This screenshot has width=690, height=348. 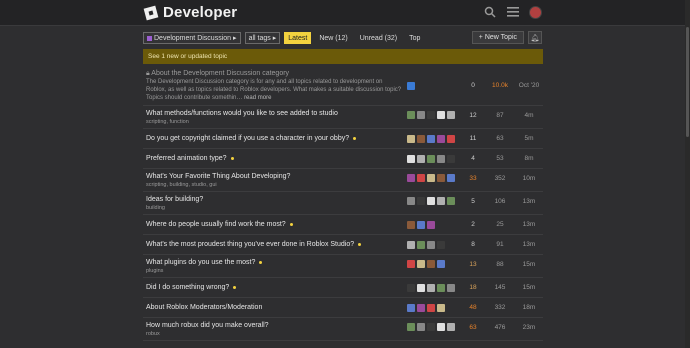 What do you see at coordinates (186, 158) in the screenshot?
I see `topic-title-text: Preferred animation type?` at bounding box center [186, 158].